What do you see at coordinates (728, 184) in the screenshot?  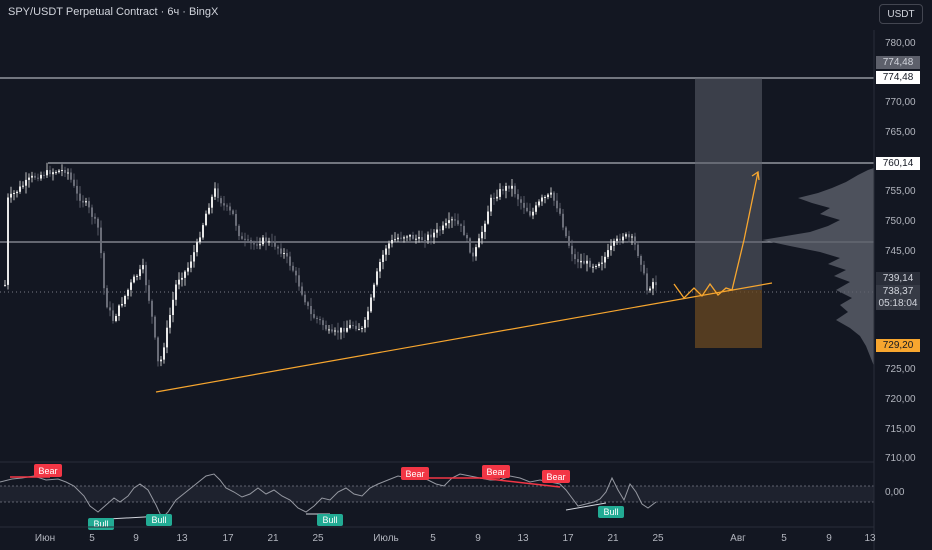 I see `position-profit-zone` at bounding box center [728, 184].